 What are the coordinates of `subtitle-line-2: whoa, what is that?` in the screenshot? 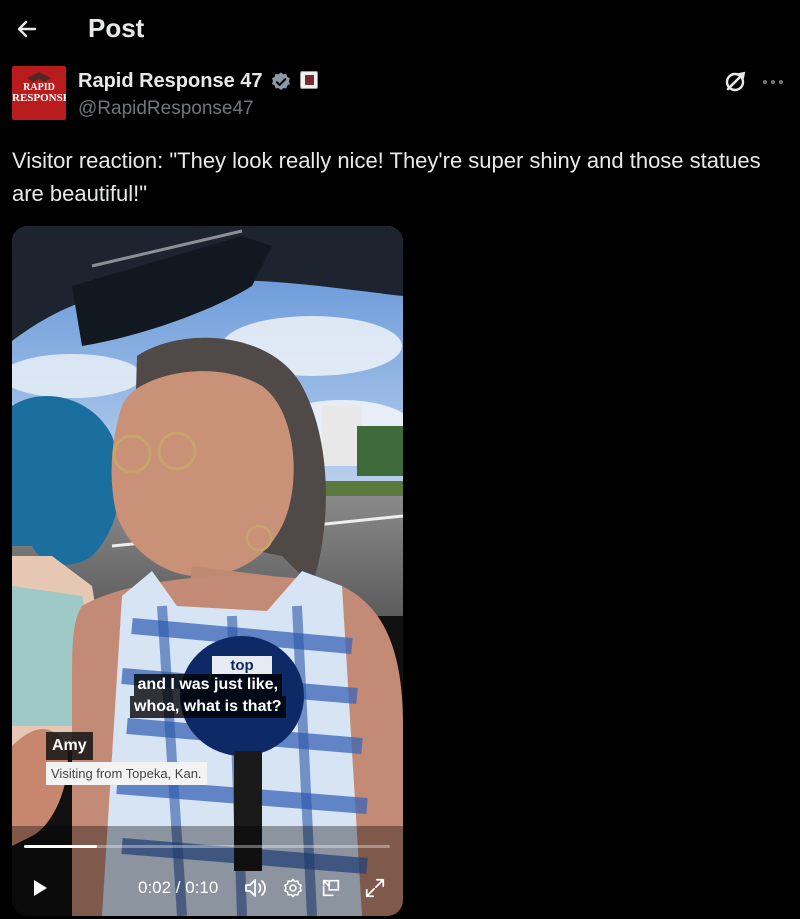 It's located at (208, 707).